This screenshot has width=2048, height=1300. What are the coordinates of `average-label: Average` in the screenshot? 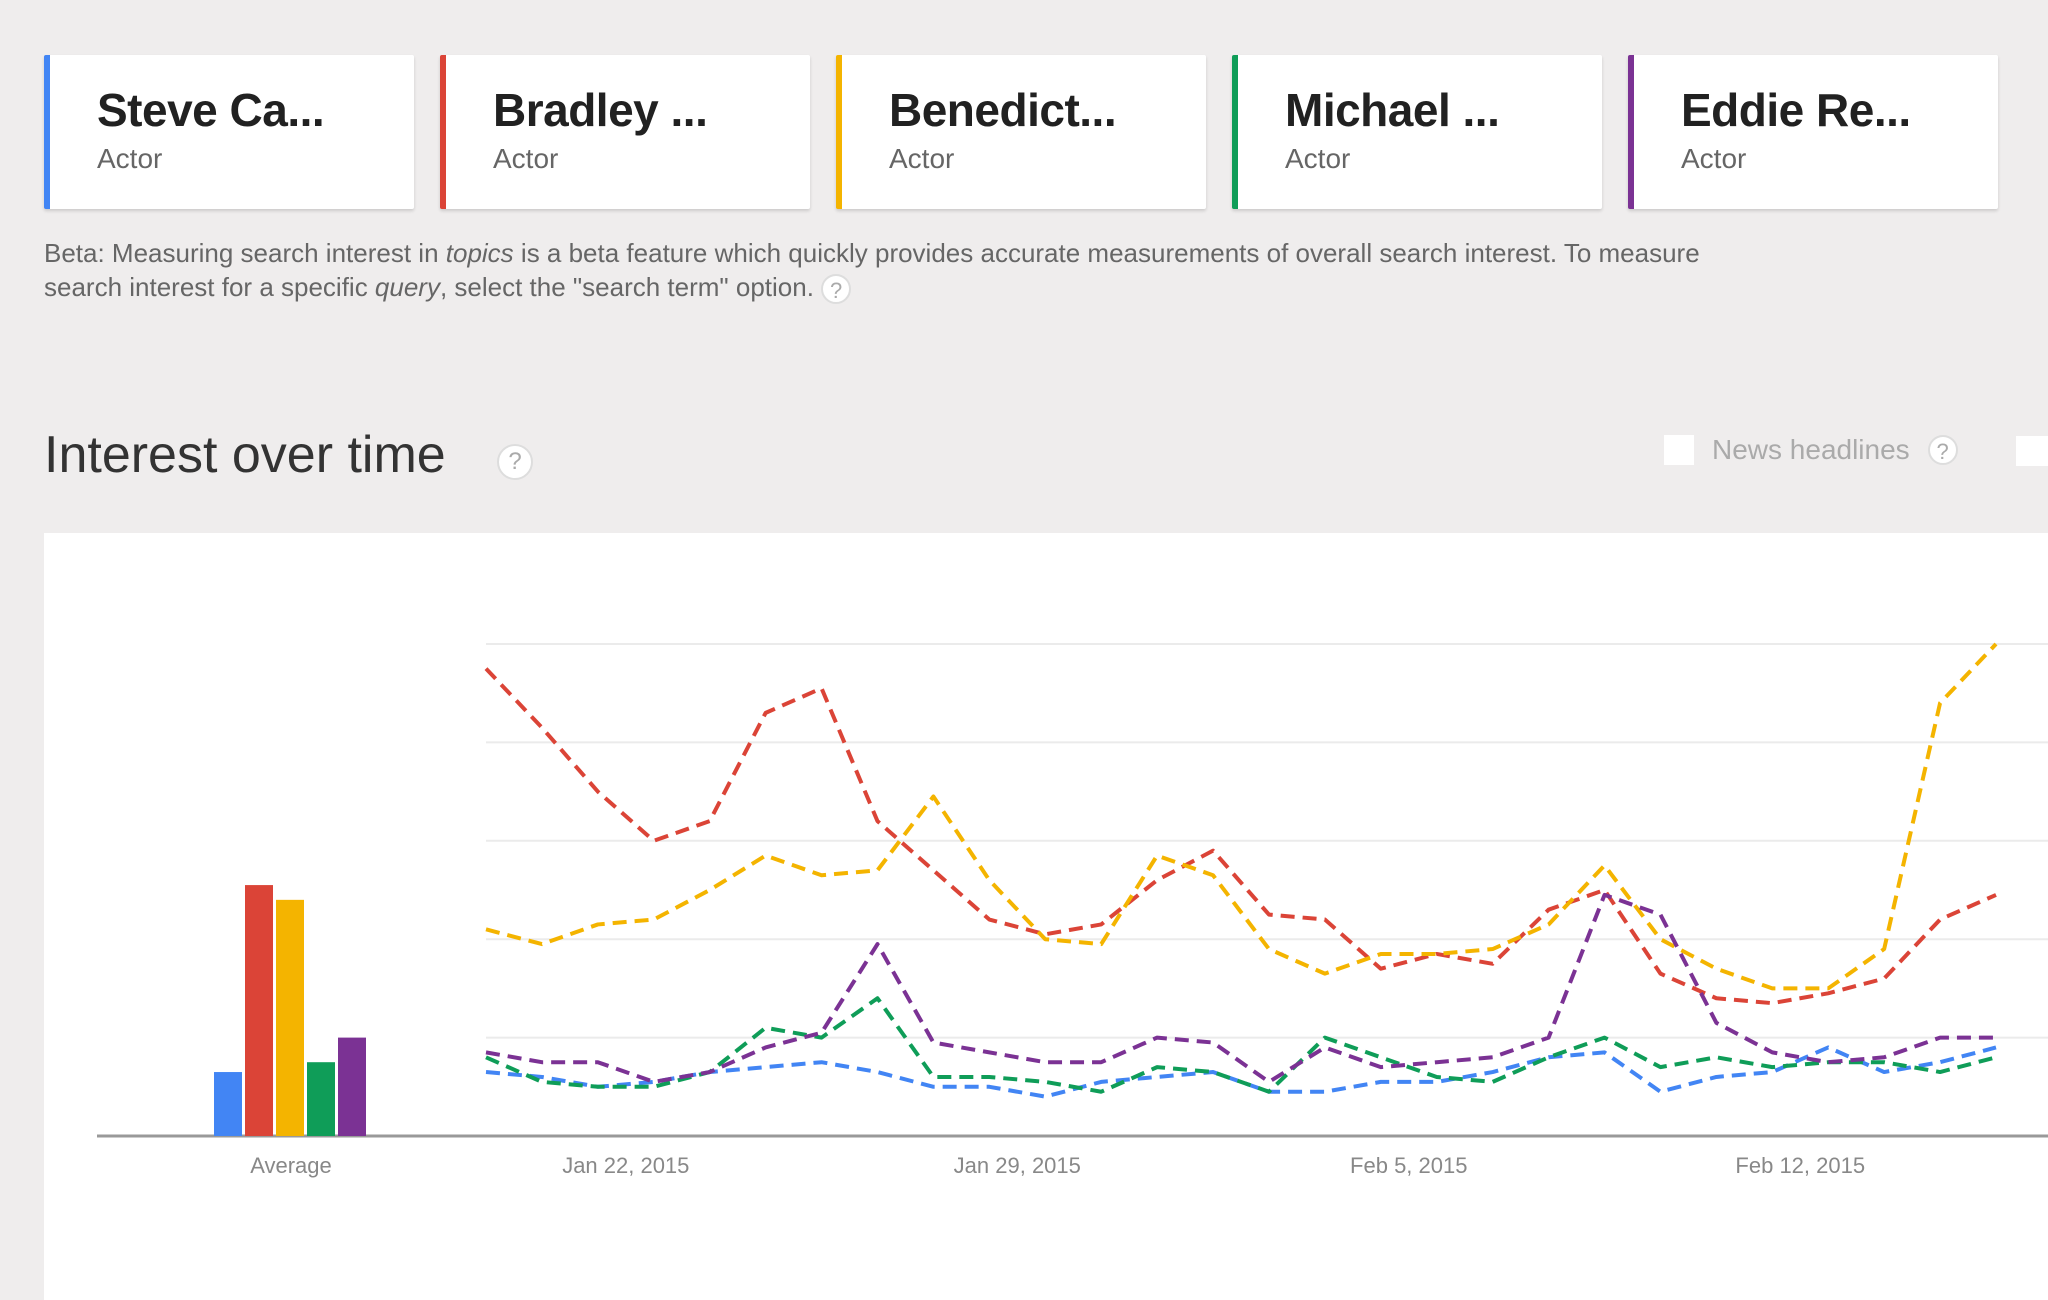 It's located at (291, 1165).